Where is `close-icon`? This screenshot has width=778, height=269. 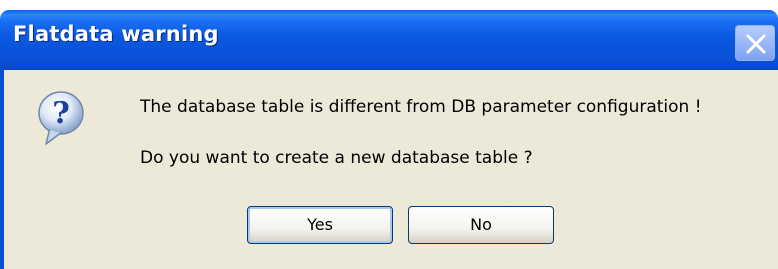 close-icon is located at coordinates (756, 44).